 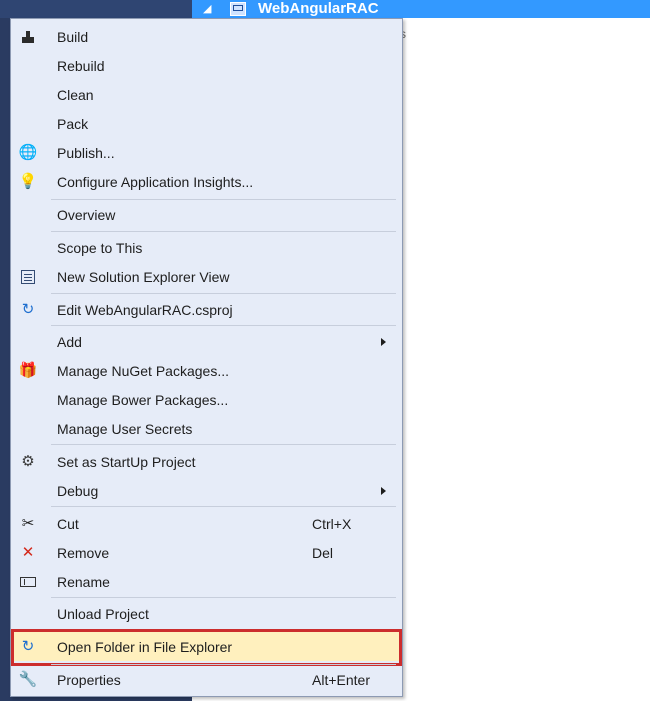 What do you see at coordinates (100, 248) in the screenshot?
I see `menu-item-label: Scope to This` at bounding box center [100, 248].